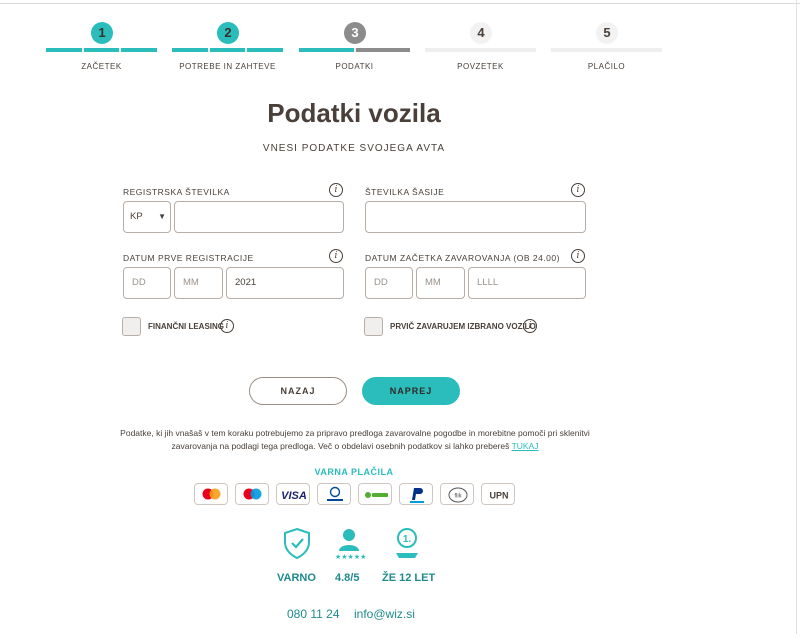 The width and height of the screenshot is (800, 634). Describe the element at coordinates (463, 326) in the screenshot. I see `first-time-label: PRVIČ ZAVARUJEM IZBRANO VOZILO` at that location.